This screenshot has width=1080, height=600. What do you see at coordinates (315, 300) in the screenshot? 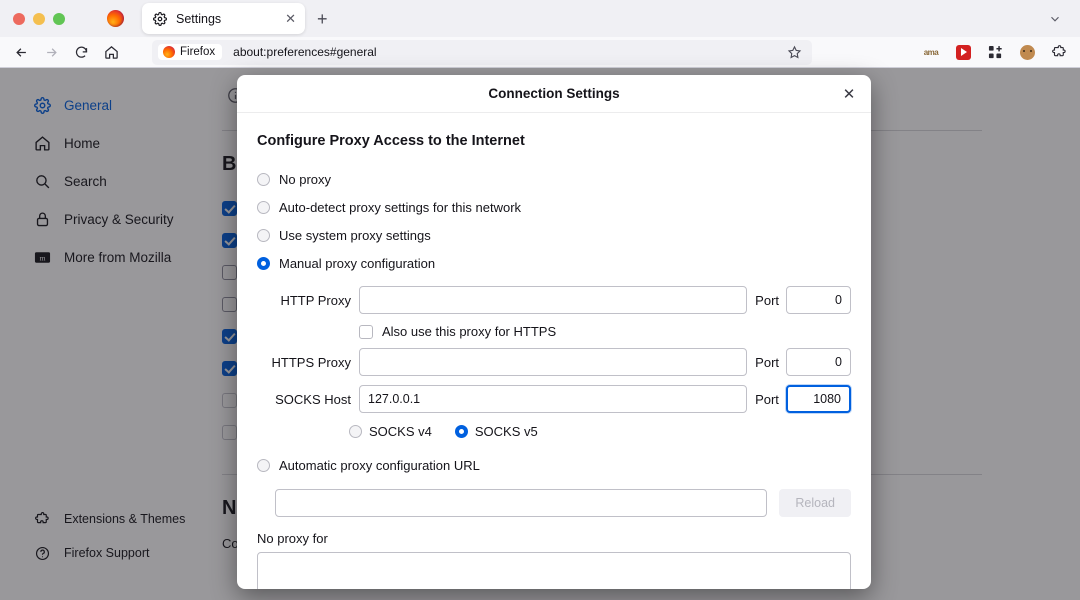
I see `http-proxy-label: HTTP Proxy` at bounding box center [315, 300].